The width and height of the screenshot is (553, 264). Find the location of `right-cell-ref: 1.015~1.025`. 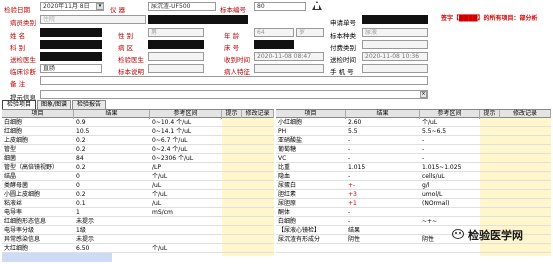

right-cell-ref: 1.015~1.025 is located at coordinates (450, 167).